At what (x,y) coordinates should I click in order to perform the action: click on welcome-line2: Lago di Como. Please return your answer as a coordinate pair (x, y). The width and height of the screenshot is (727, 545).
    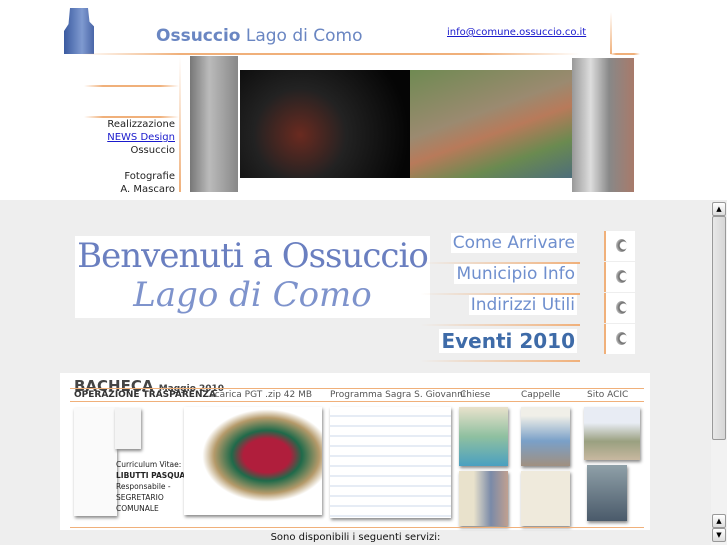
    Looking at the image, I should click on (252, 295).